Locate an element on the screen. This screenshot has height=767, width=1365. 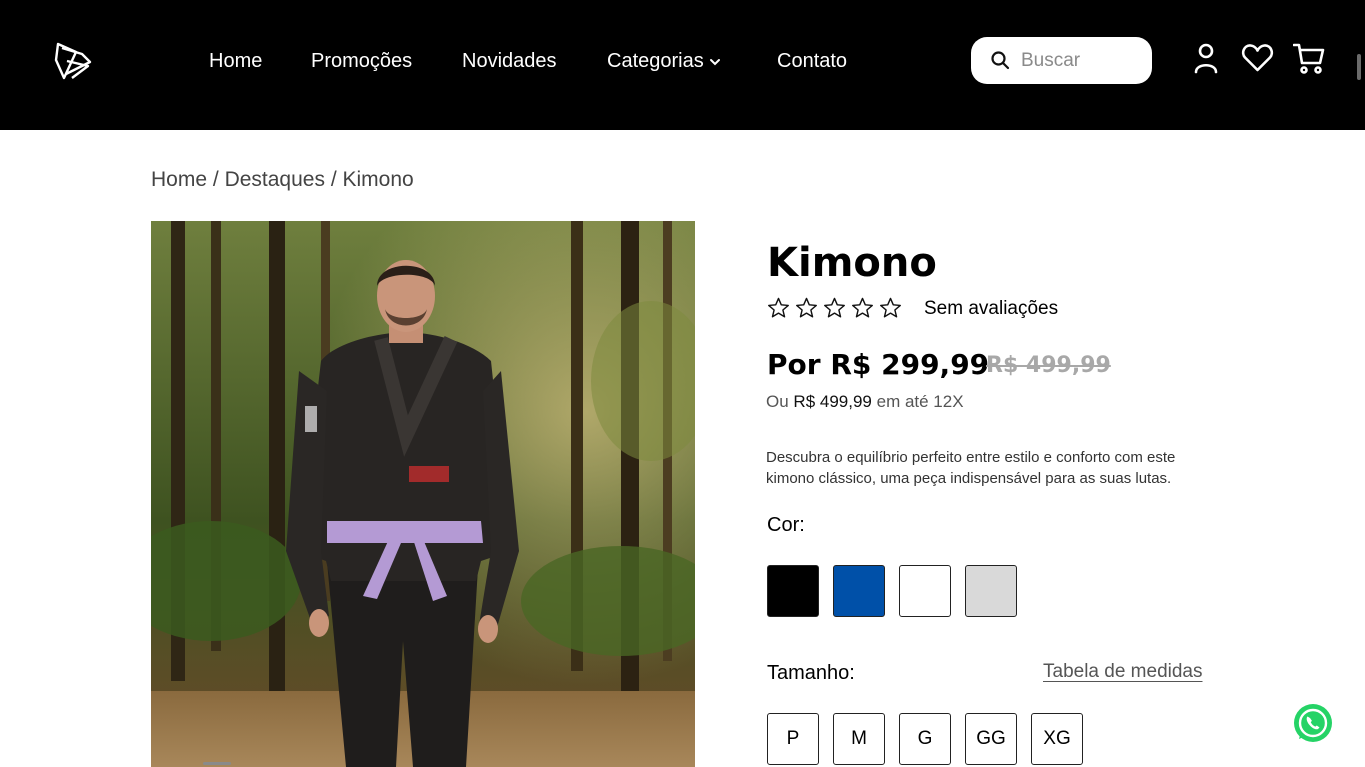
image-carousel-indicator is located at coordinates (217, 763).